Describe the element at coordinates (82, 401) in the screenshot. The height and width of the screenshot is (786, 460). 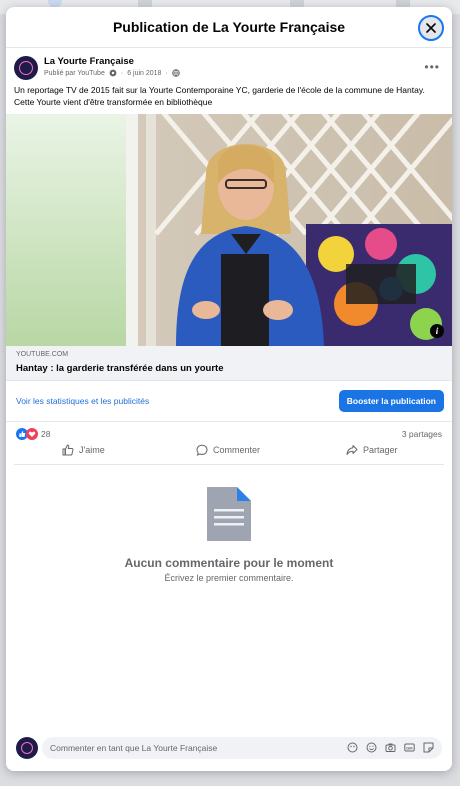
I see `stats-link: Voir les statistiques et les publicités` at that location.